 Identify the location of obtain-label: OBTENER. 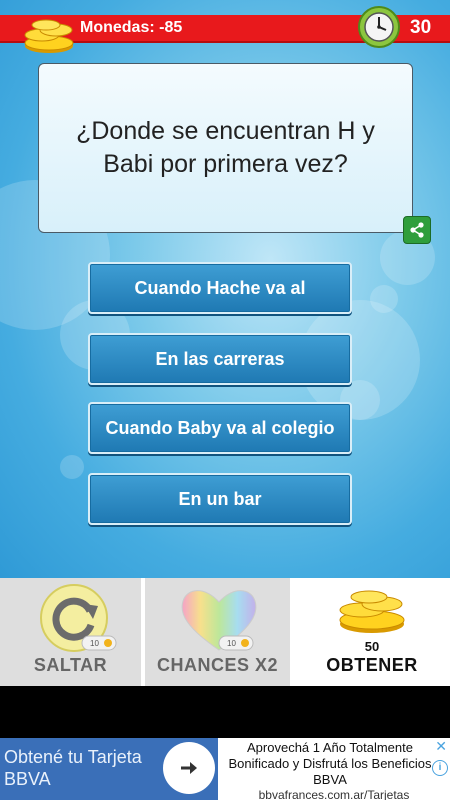
(372, 665).